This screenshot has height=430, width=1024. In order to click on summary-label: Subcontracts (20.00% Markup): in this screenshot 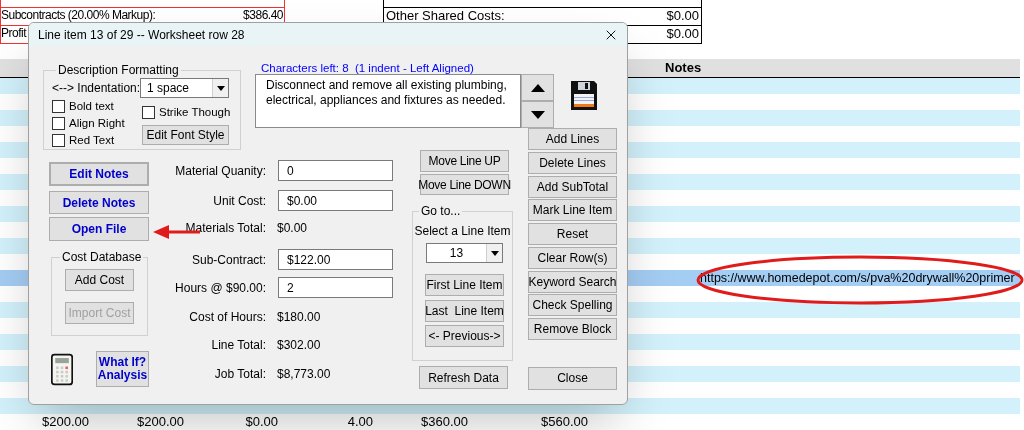, I will do `click(78, 15)`.